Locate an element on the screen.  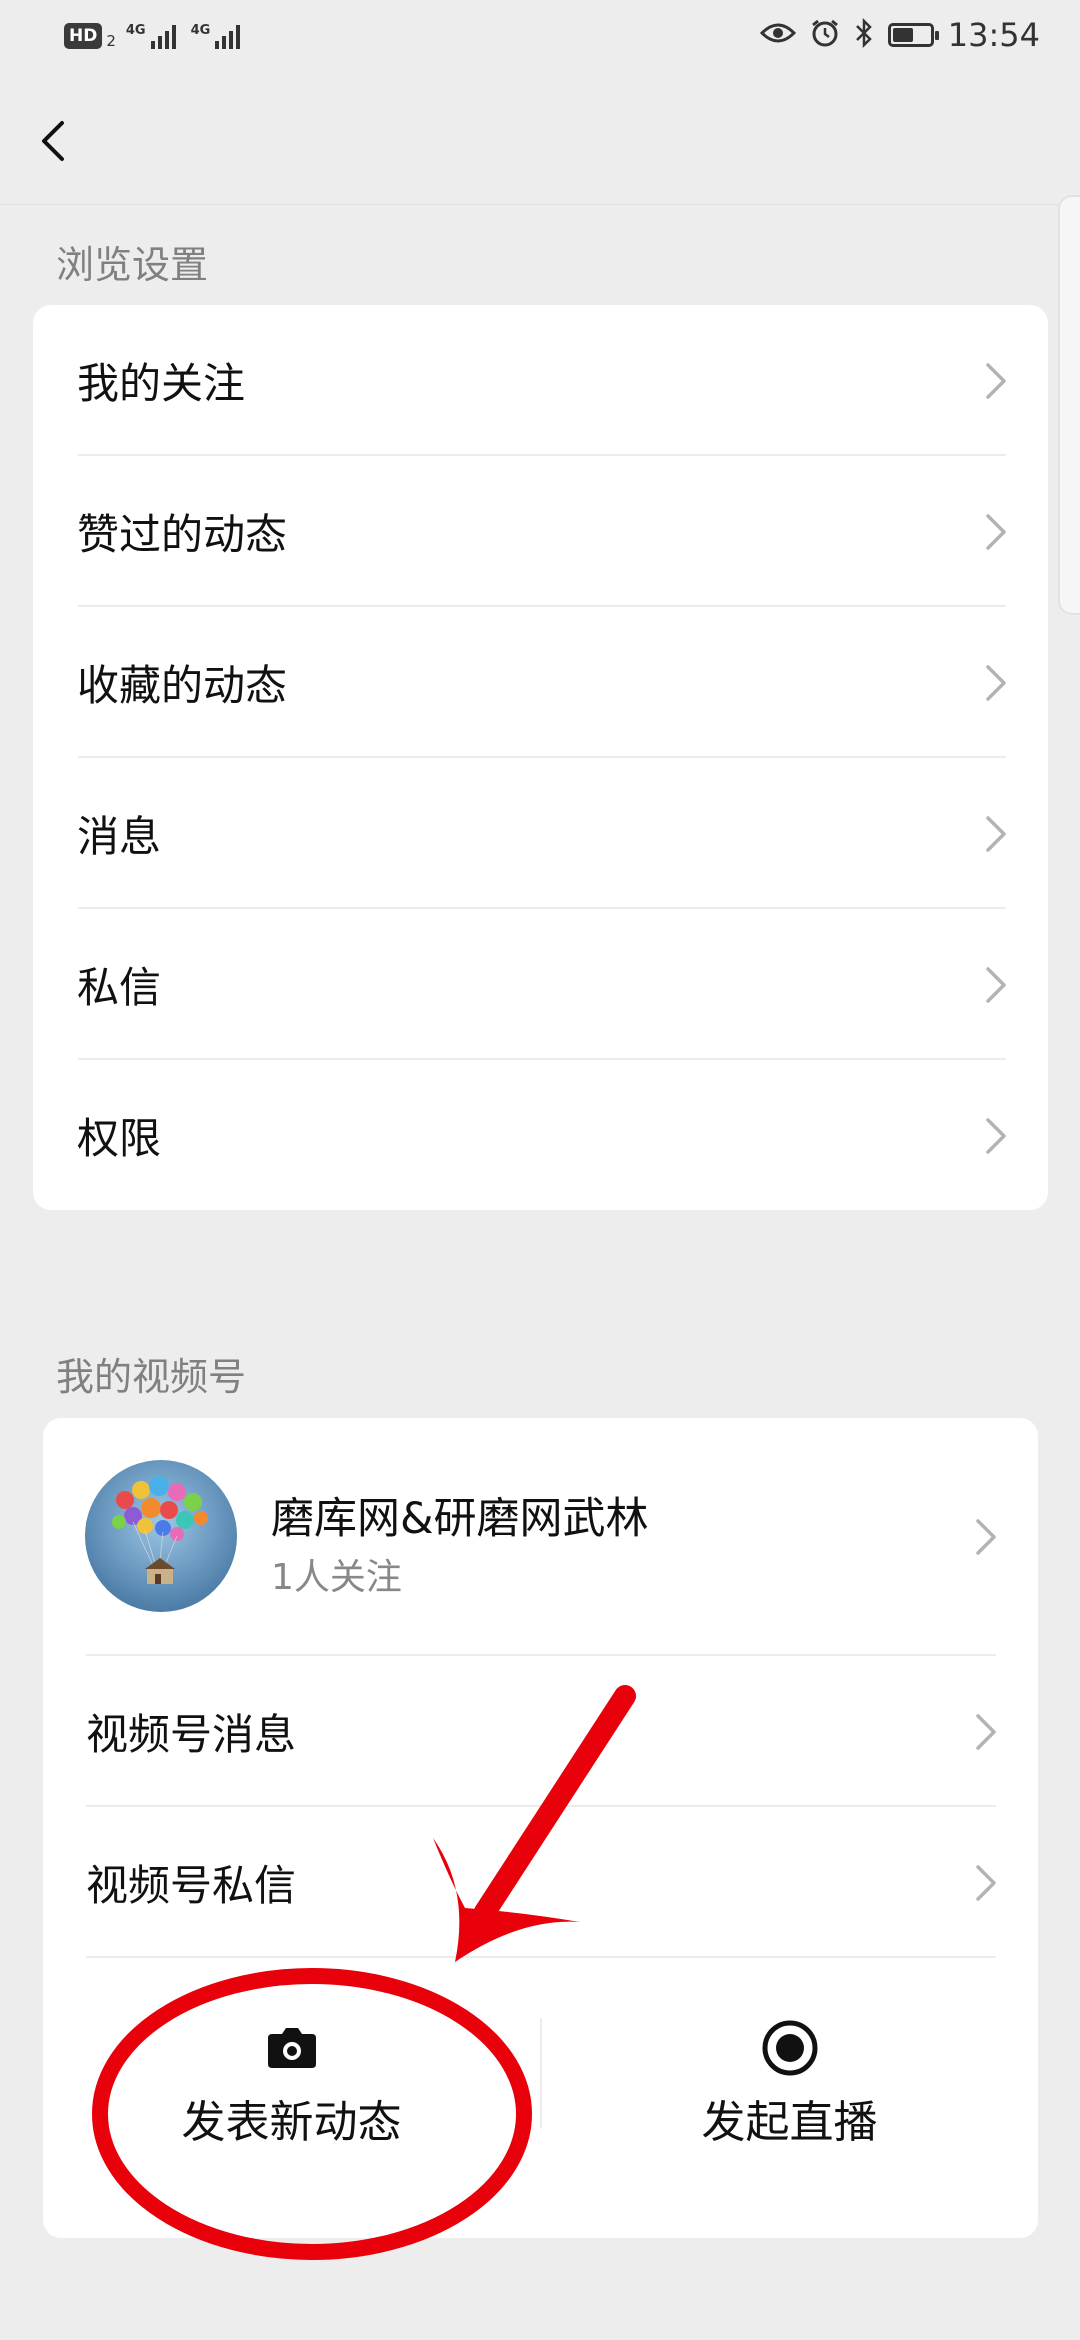
scrollbar is located at coordinates (1069, 405).